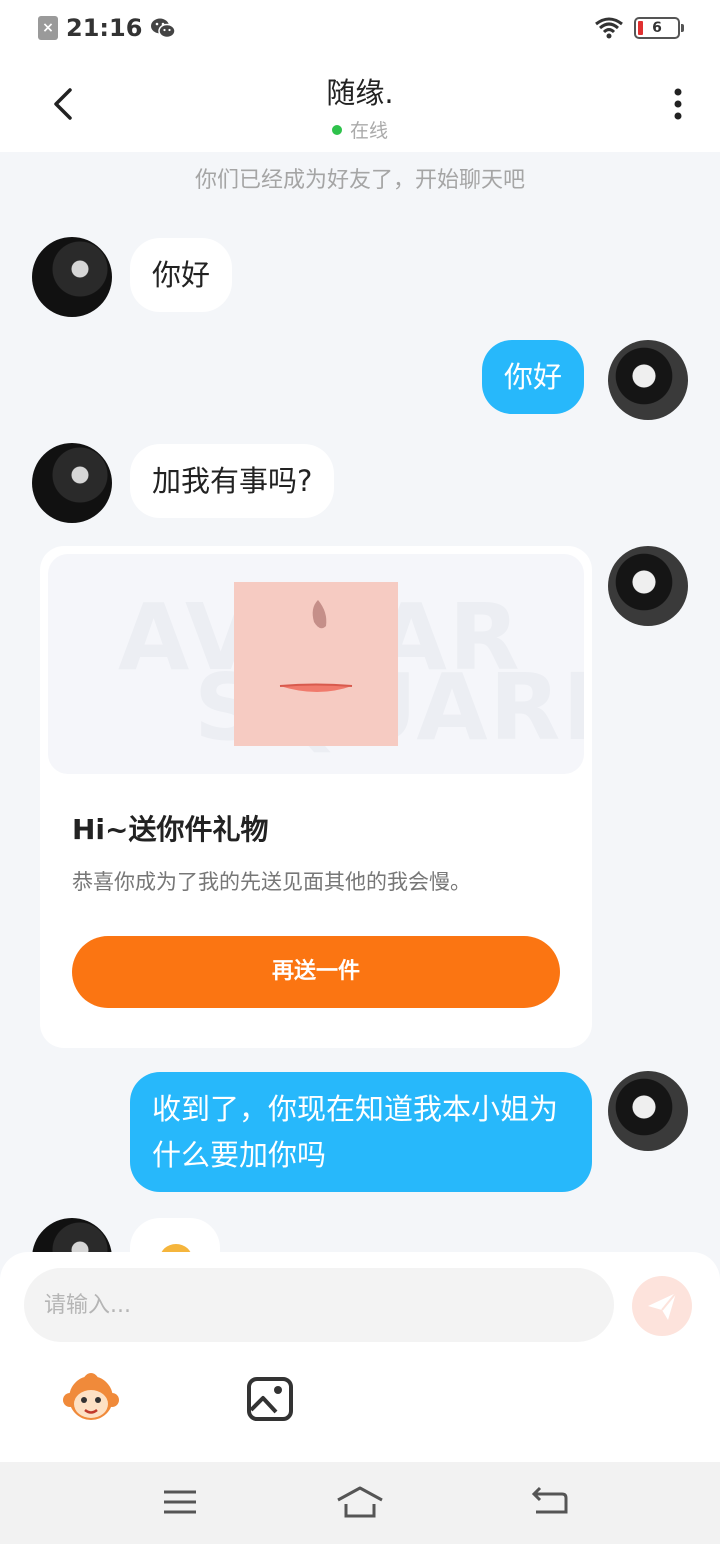  I want to click on return-icon, so click(550, 1502).